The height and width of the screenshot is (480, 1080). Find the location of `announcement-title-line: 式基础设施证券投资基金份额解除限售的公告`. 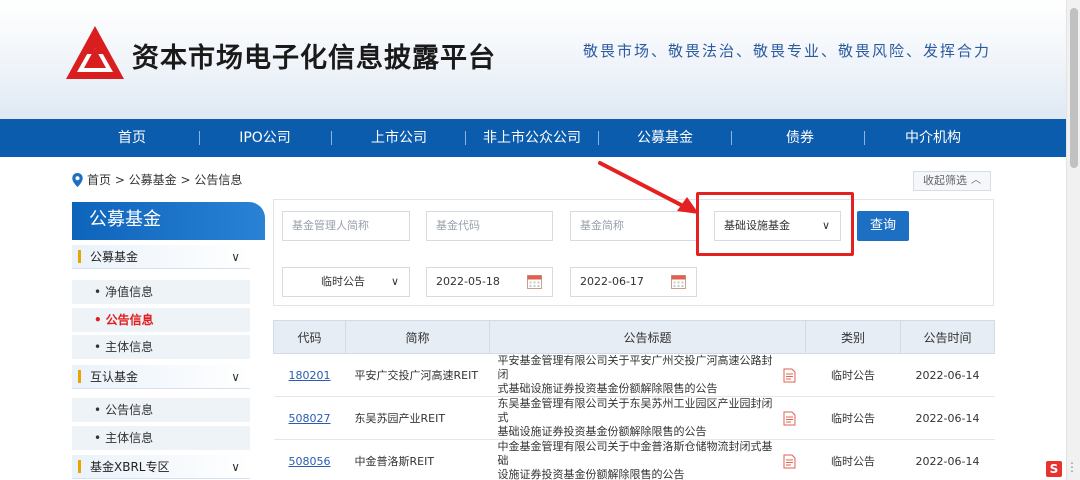

announcement-title-line: 式基础设施证券投资基金份额解除限售的公告 is located at coordinates (640, 389).